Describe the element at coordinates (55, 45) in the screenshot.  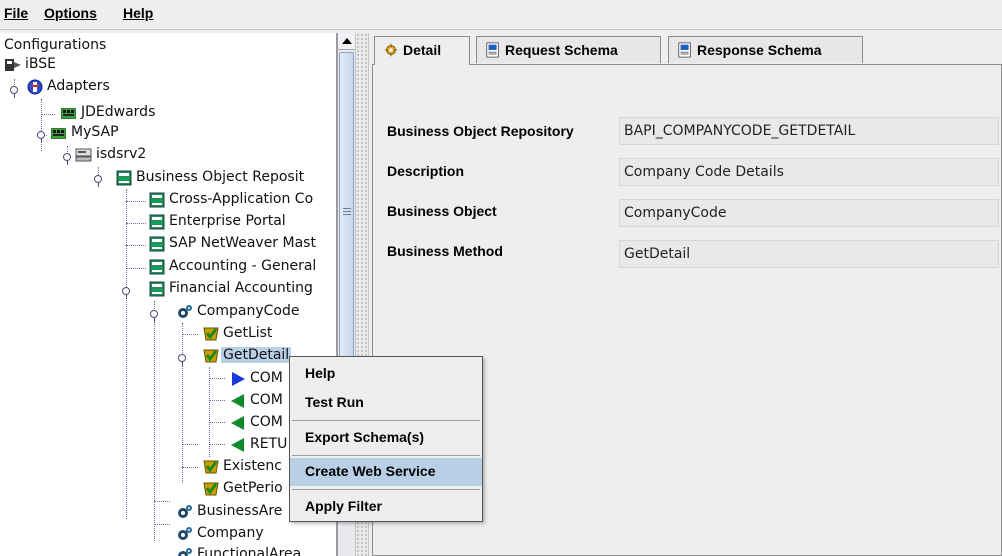
I see `tree-node-label: Configurations` at that location.